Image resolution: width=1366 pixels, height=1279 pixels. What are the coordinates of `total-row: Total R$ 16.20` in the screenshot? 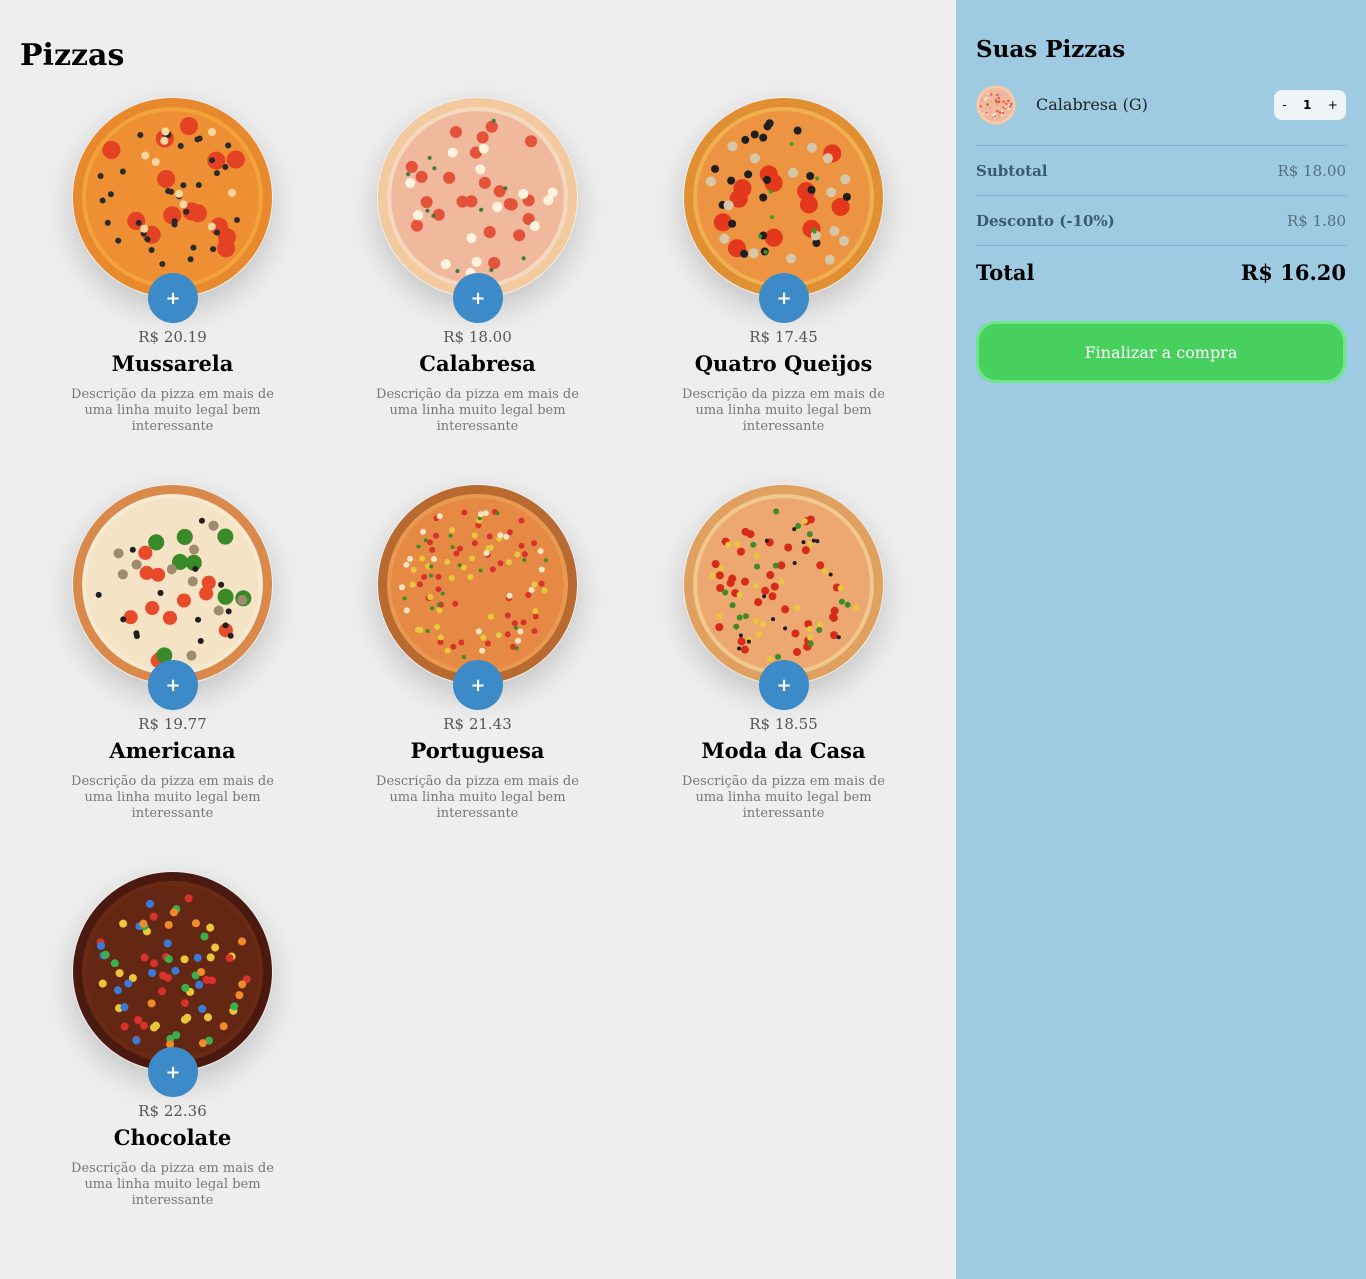 It's located at (1161, 270).